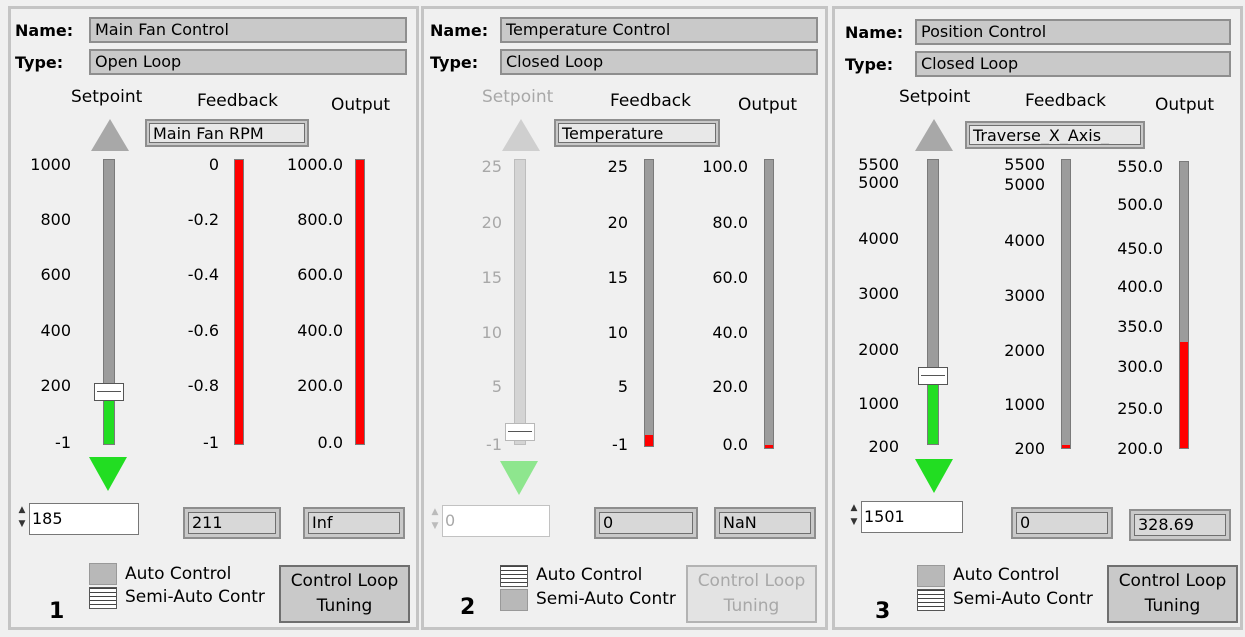  I want to click on feedback-tick: 5, so click(622, 386).